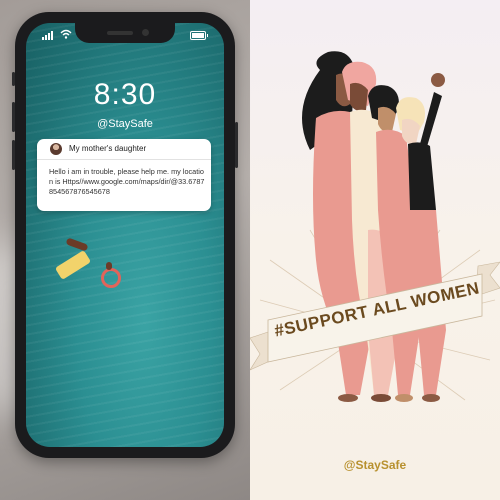 The height and width of the screenshot is (500, 500). What do you see at coordinates (199, 35) in the screenshot?
I see `battery-icon` at bounding box center [199, 35].